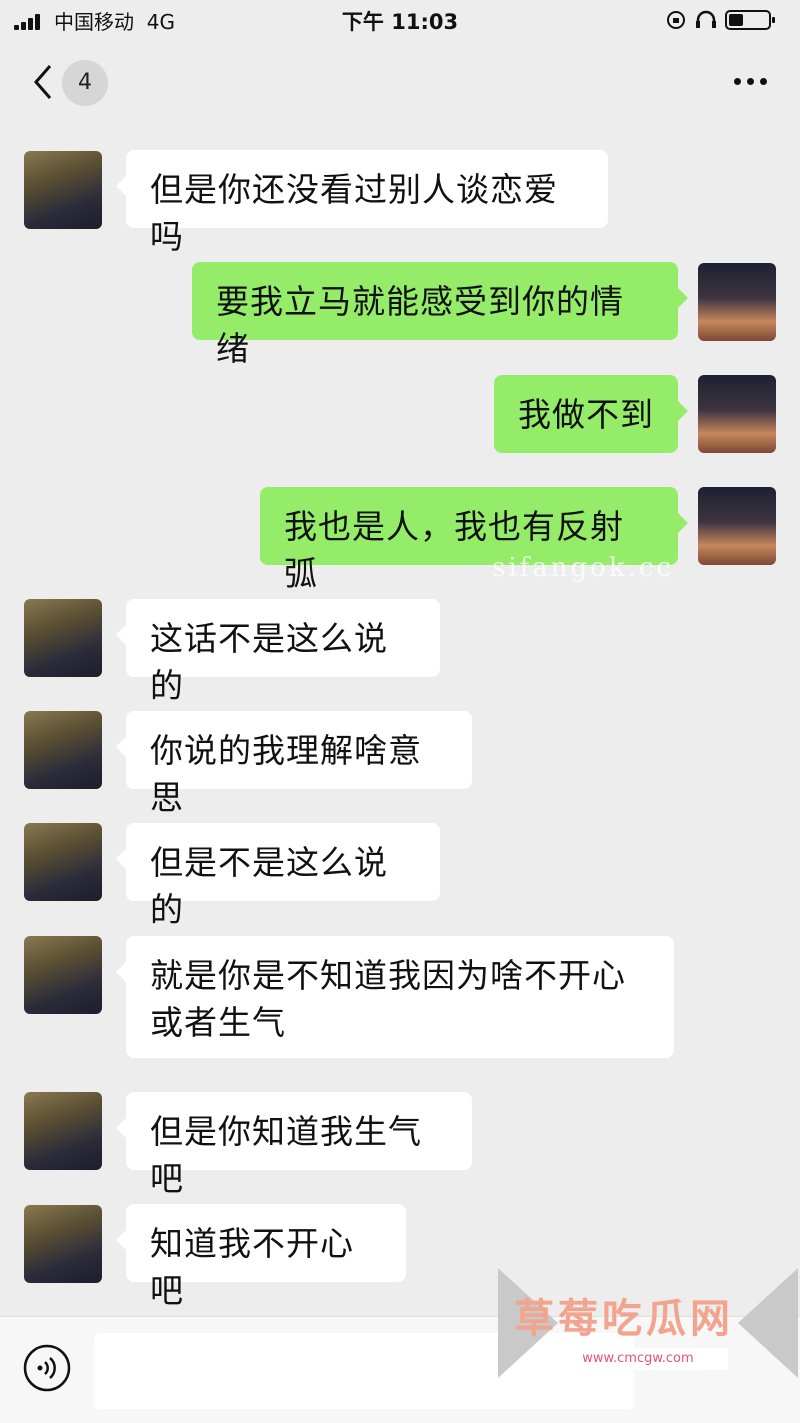 The image size is (800, 1423). I want to click on message-bubble-outgoing: 要我立马就能感受到你的情绪, so click(440, 315).